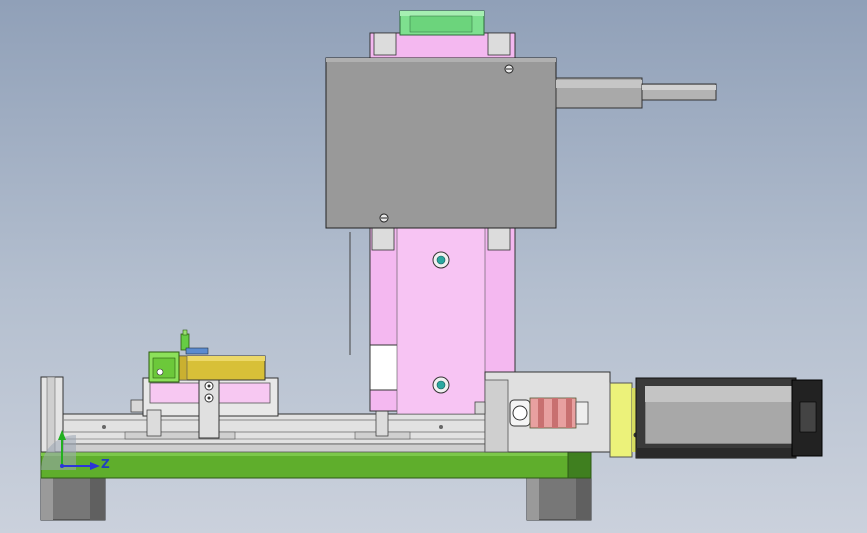  Describe the element at coordinates (636, 93) in the screenshot. I see `output-shaft` at that location.